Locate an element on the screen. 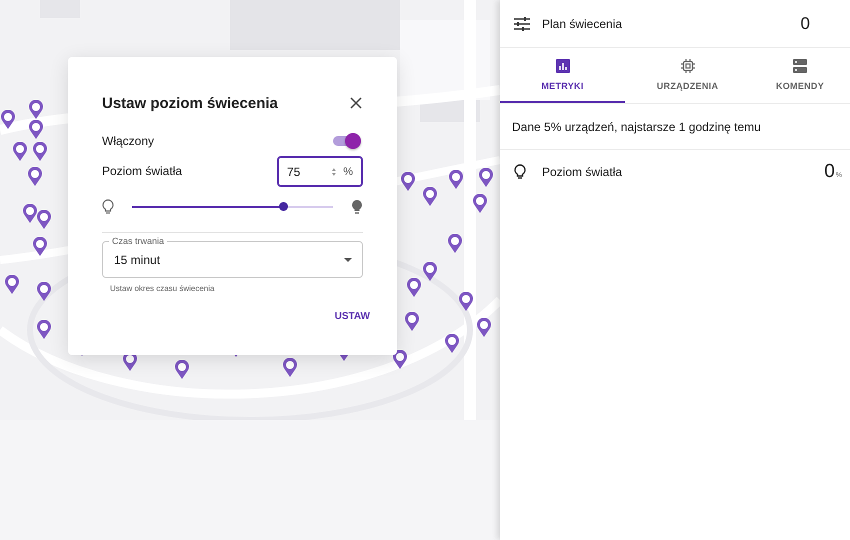 This screenshot has width=850, height=540. close-icon is located at coordinates (356, 103).